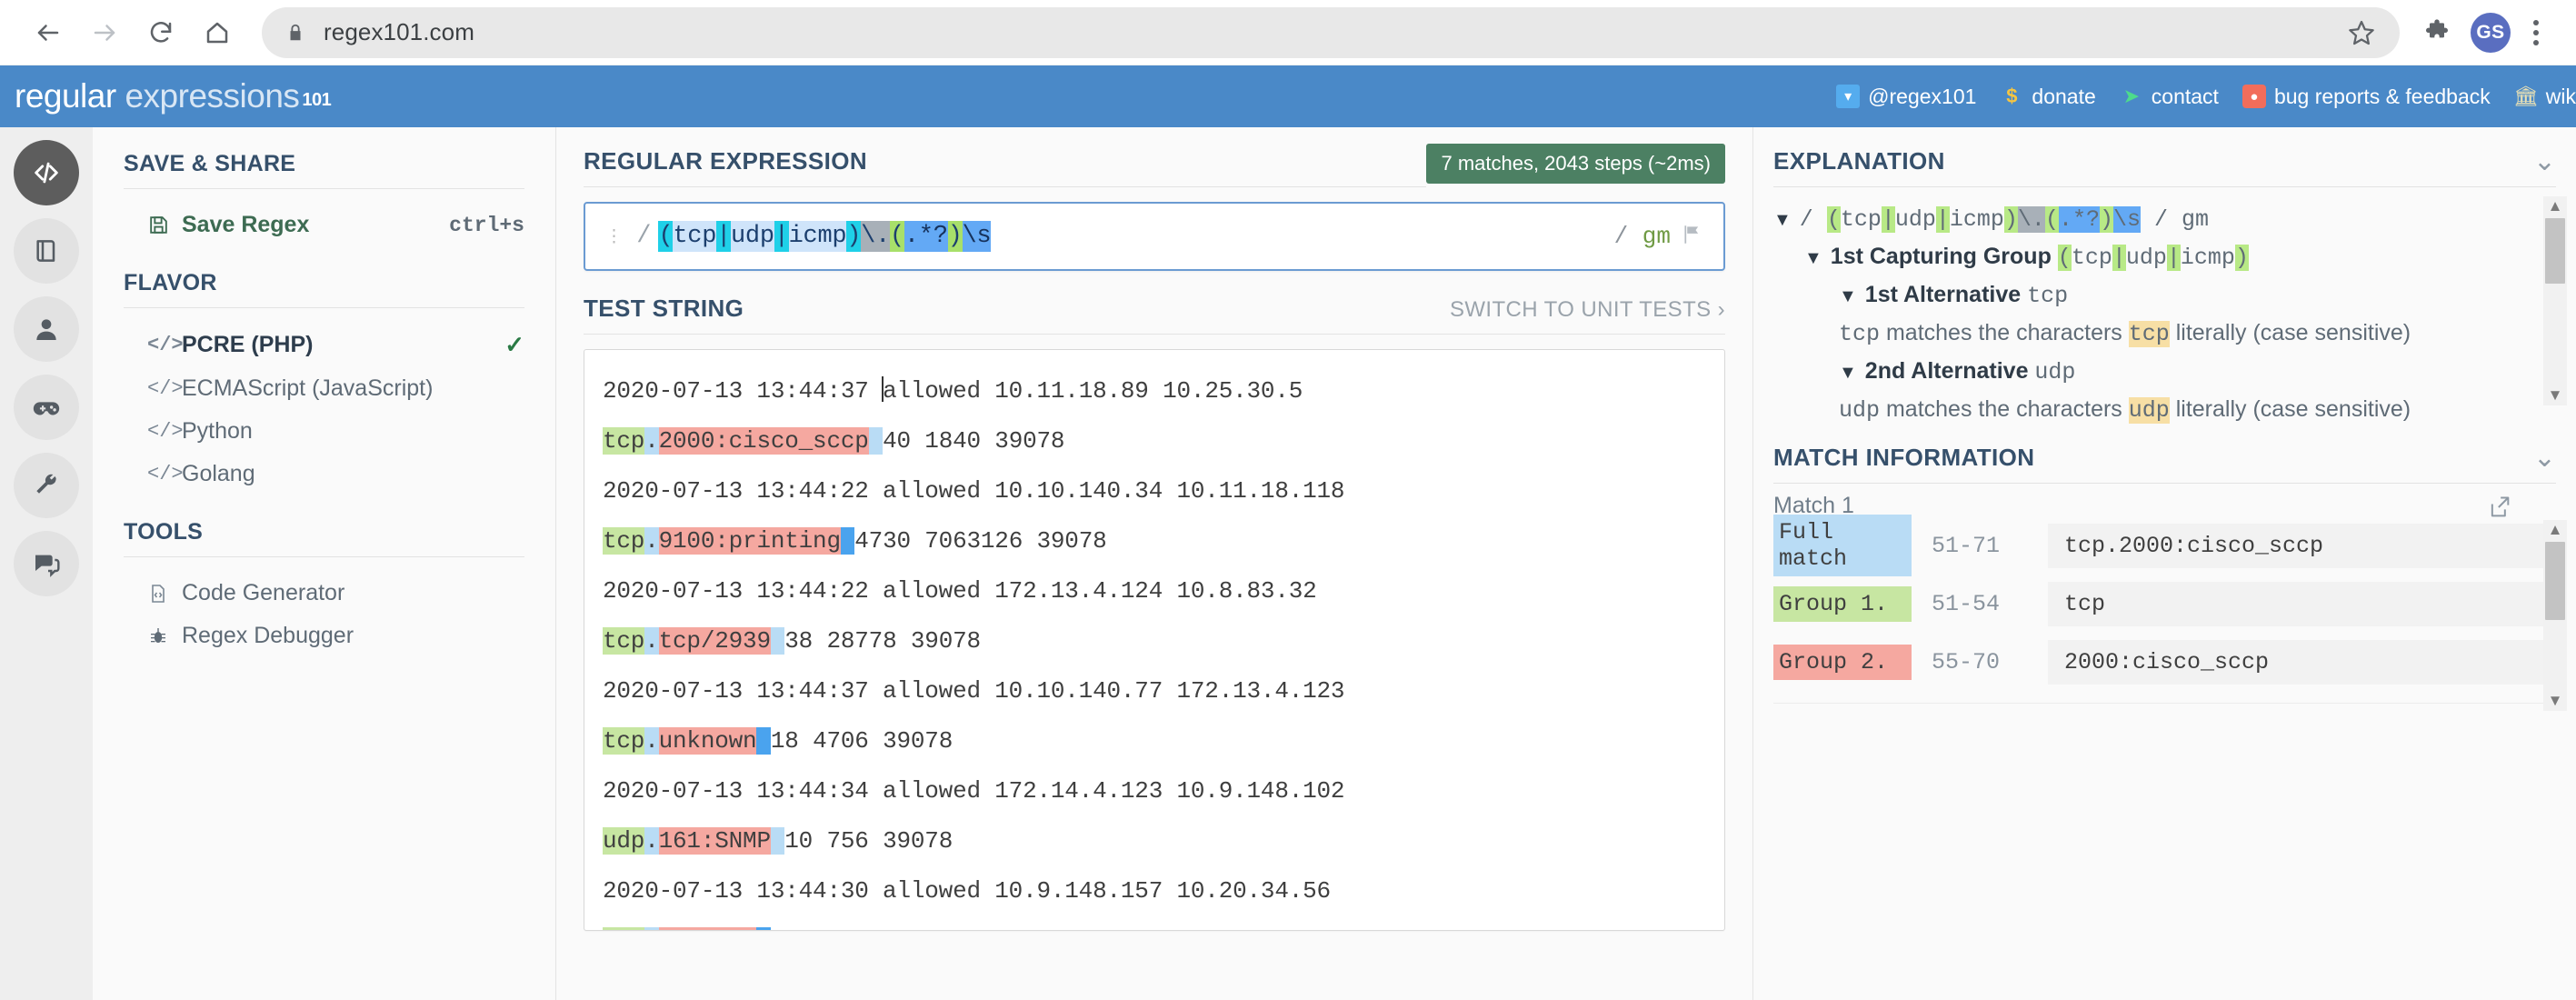  I want to click on back-button, so click(48, 33).